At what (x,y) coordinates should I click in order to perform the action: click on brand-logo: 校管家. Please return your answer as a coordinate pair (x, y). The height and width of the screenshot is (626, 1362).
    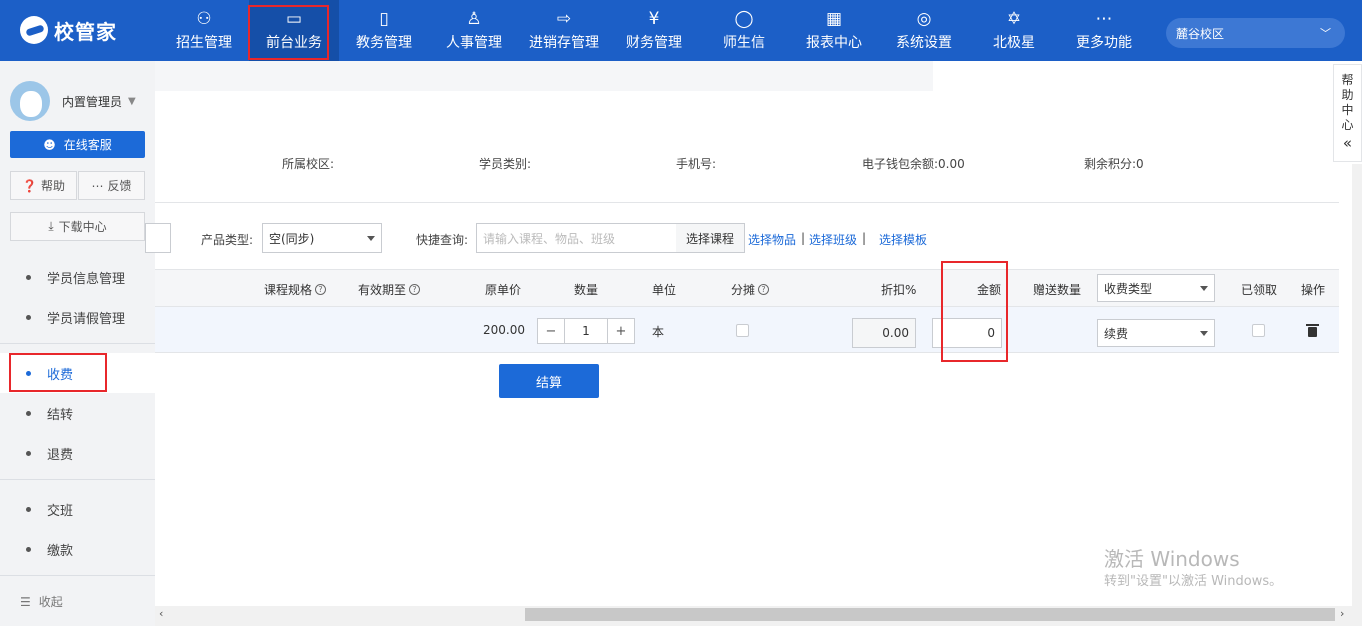
    Looking at the image, I should click on (68, 30).